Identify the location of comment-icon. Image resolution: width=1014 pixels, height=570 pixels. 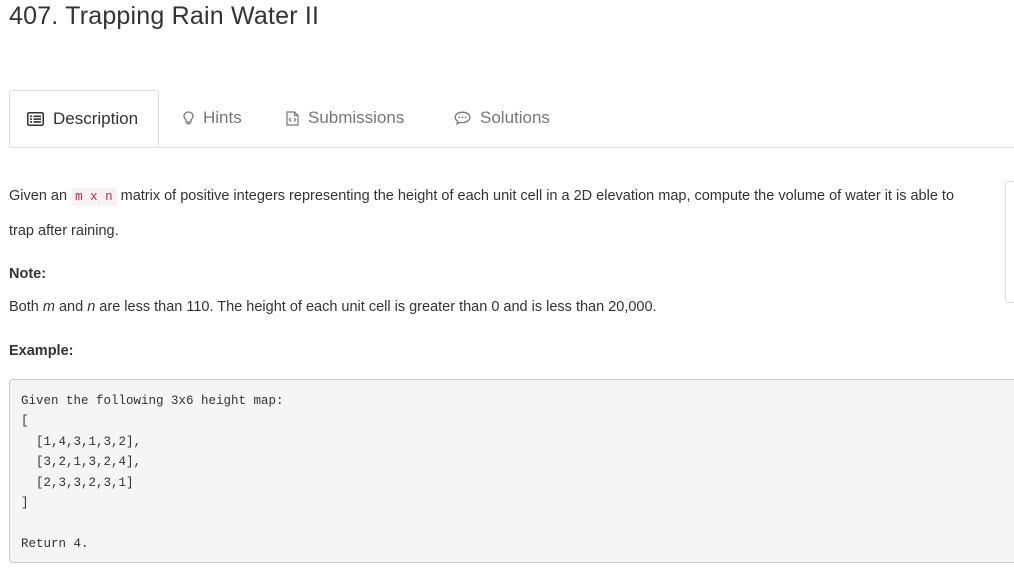
(462, 118).